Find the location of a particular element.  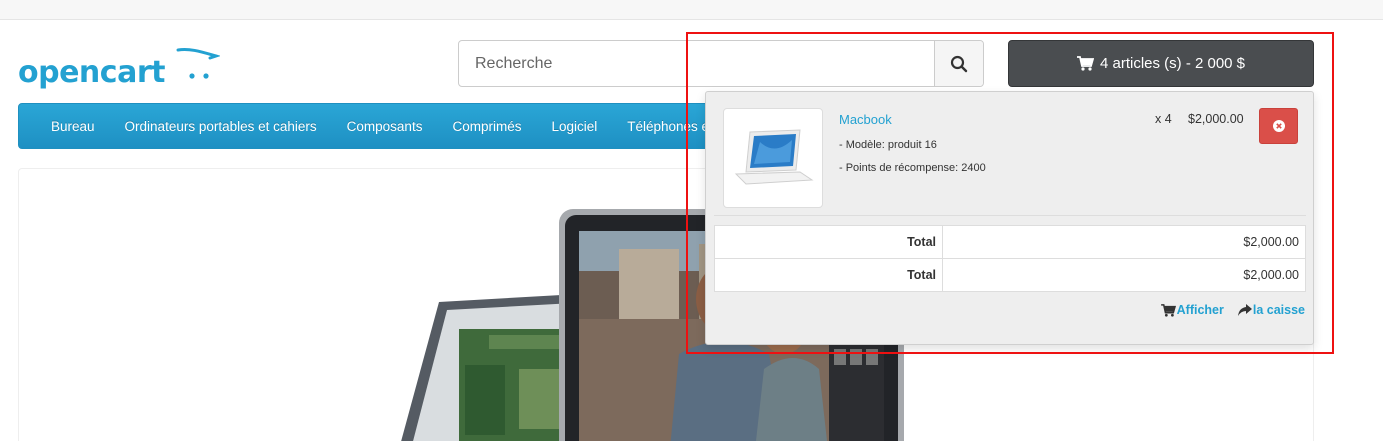

checkout-label: la caisse is located at coordinates (1278, 310).